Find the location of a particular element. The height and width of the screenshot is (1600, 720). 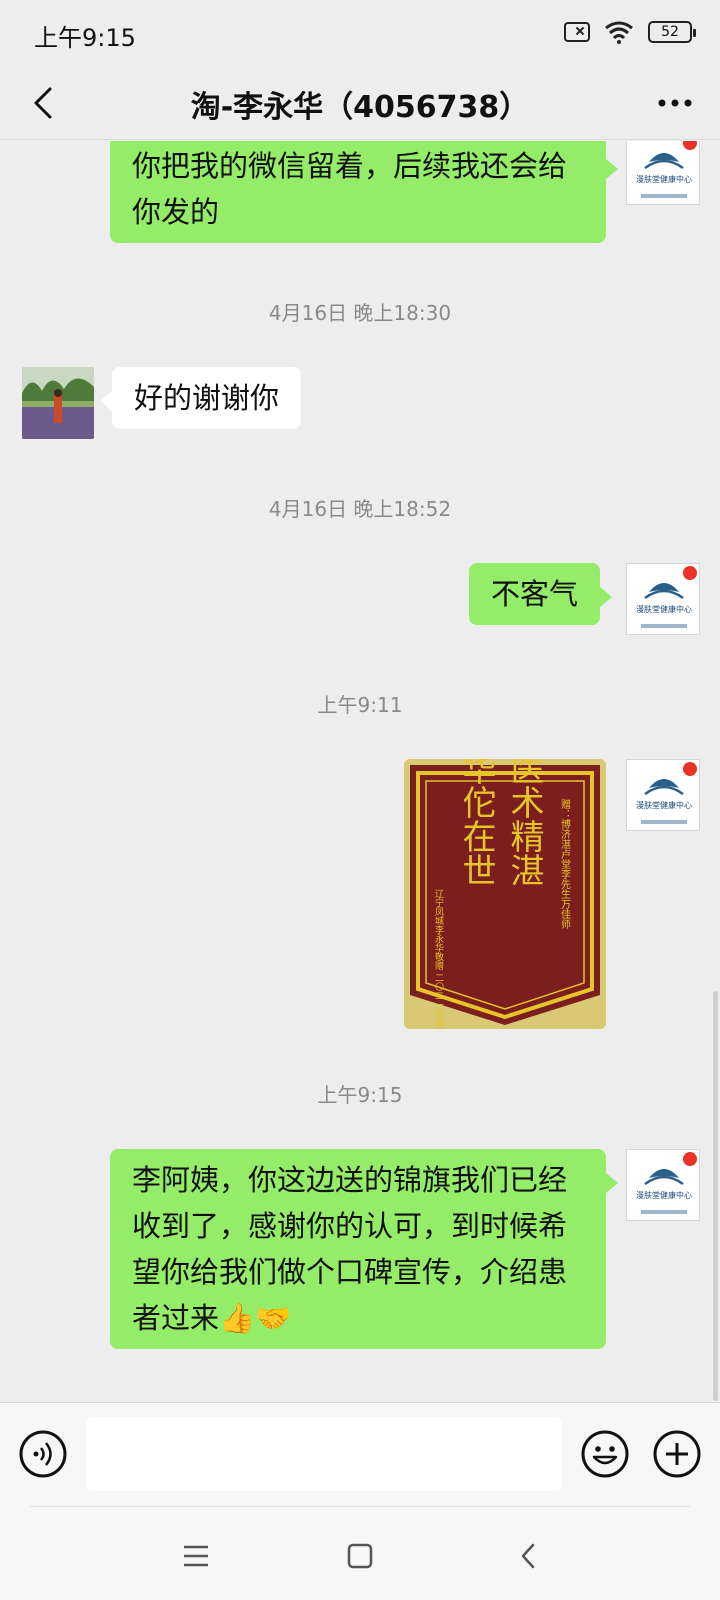

message-text: 不客气 is located at coordinates (535, 594).